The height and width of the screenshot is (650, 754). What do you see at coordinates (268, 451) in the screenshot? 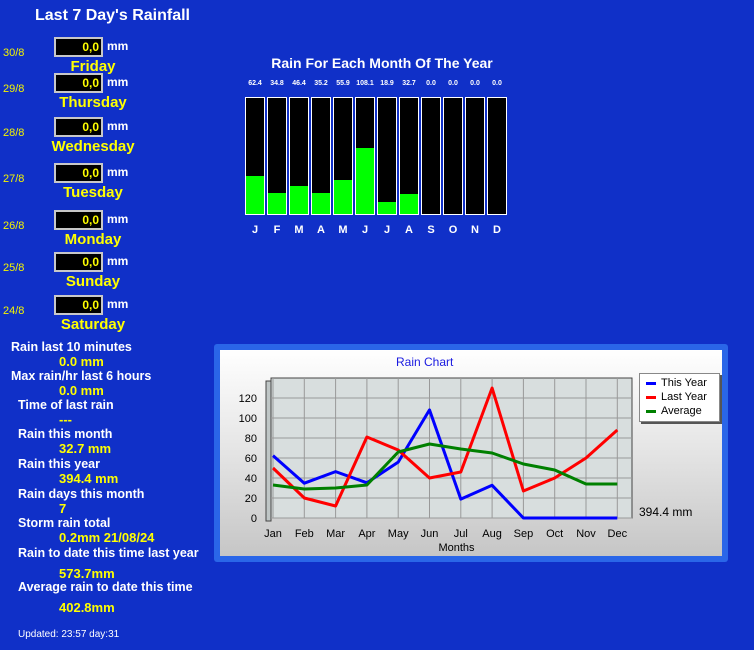
I see `plot-wall` at bounding box center [268, 451].